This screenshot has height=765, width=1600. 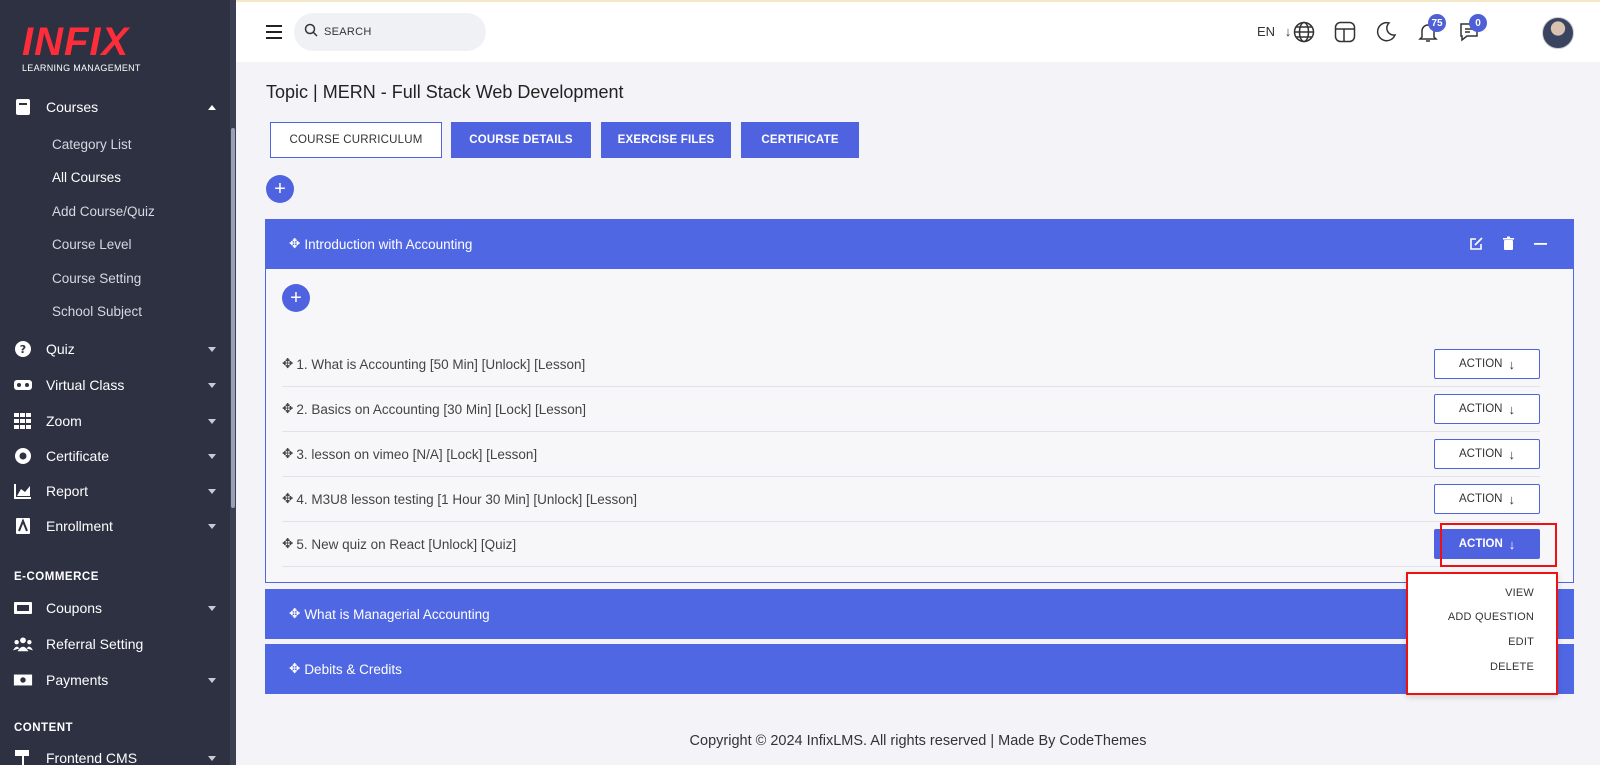 What do you see at coordinates (115, 526) in the screenshot?
I see `sidebar-item-enrollment: Enrollment` at bounding box center [115, 526].